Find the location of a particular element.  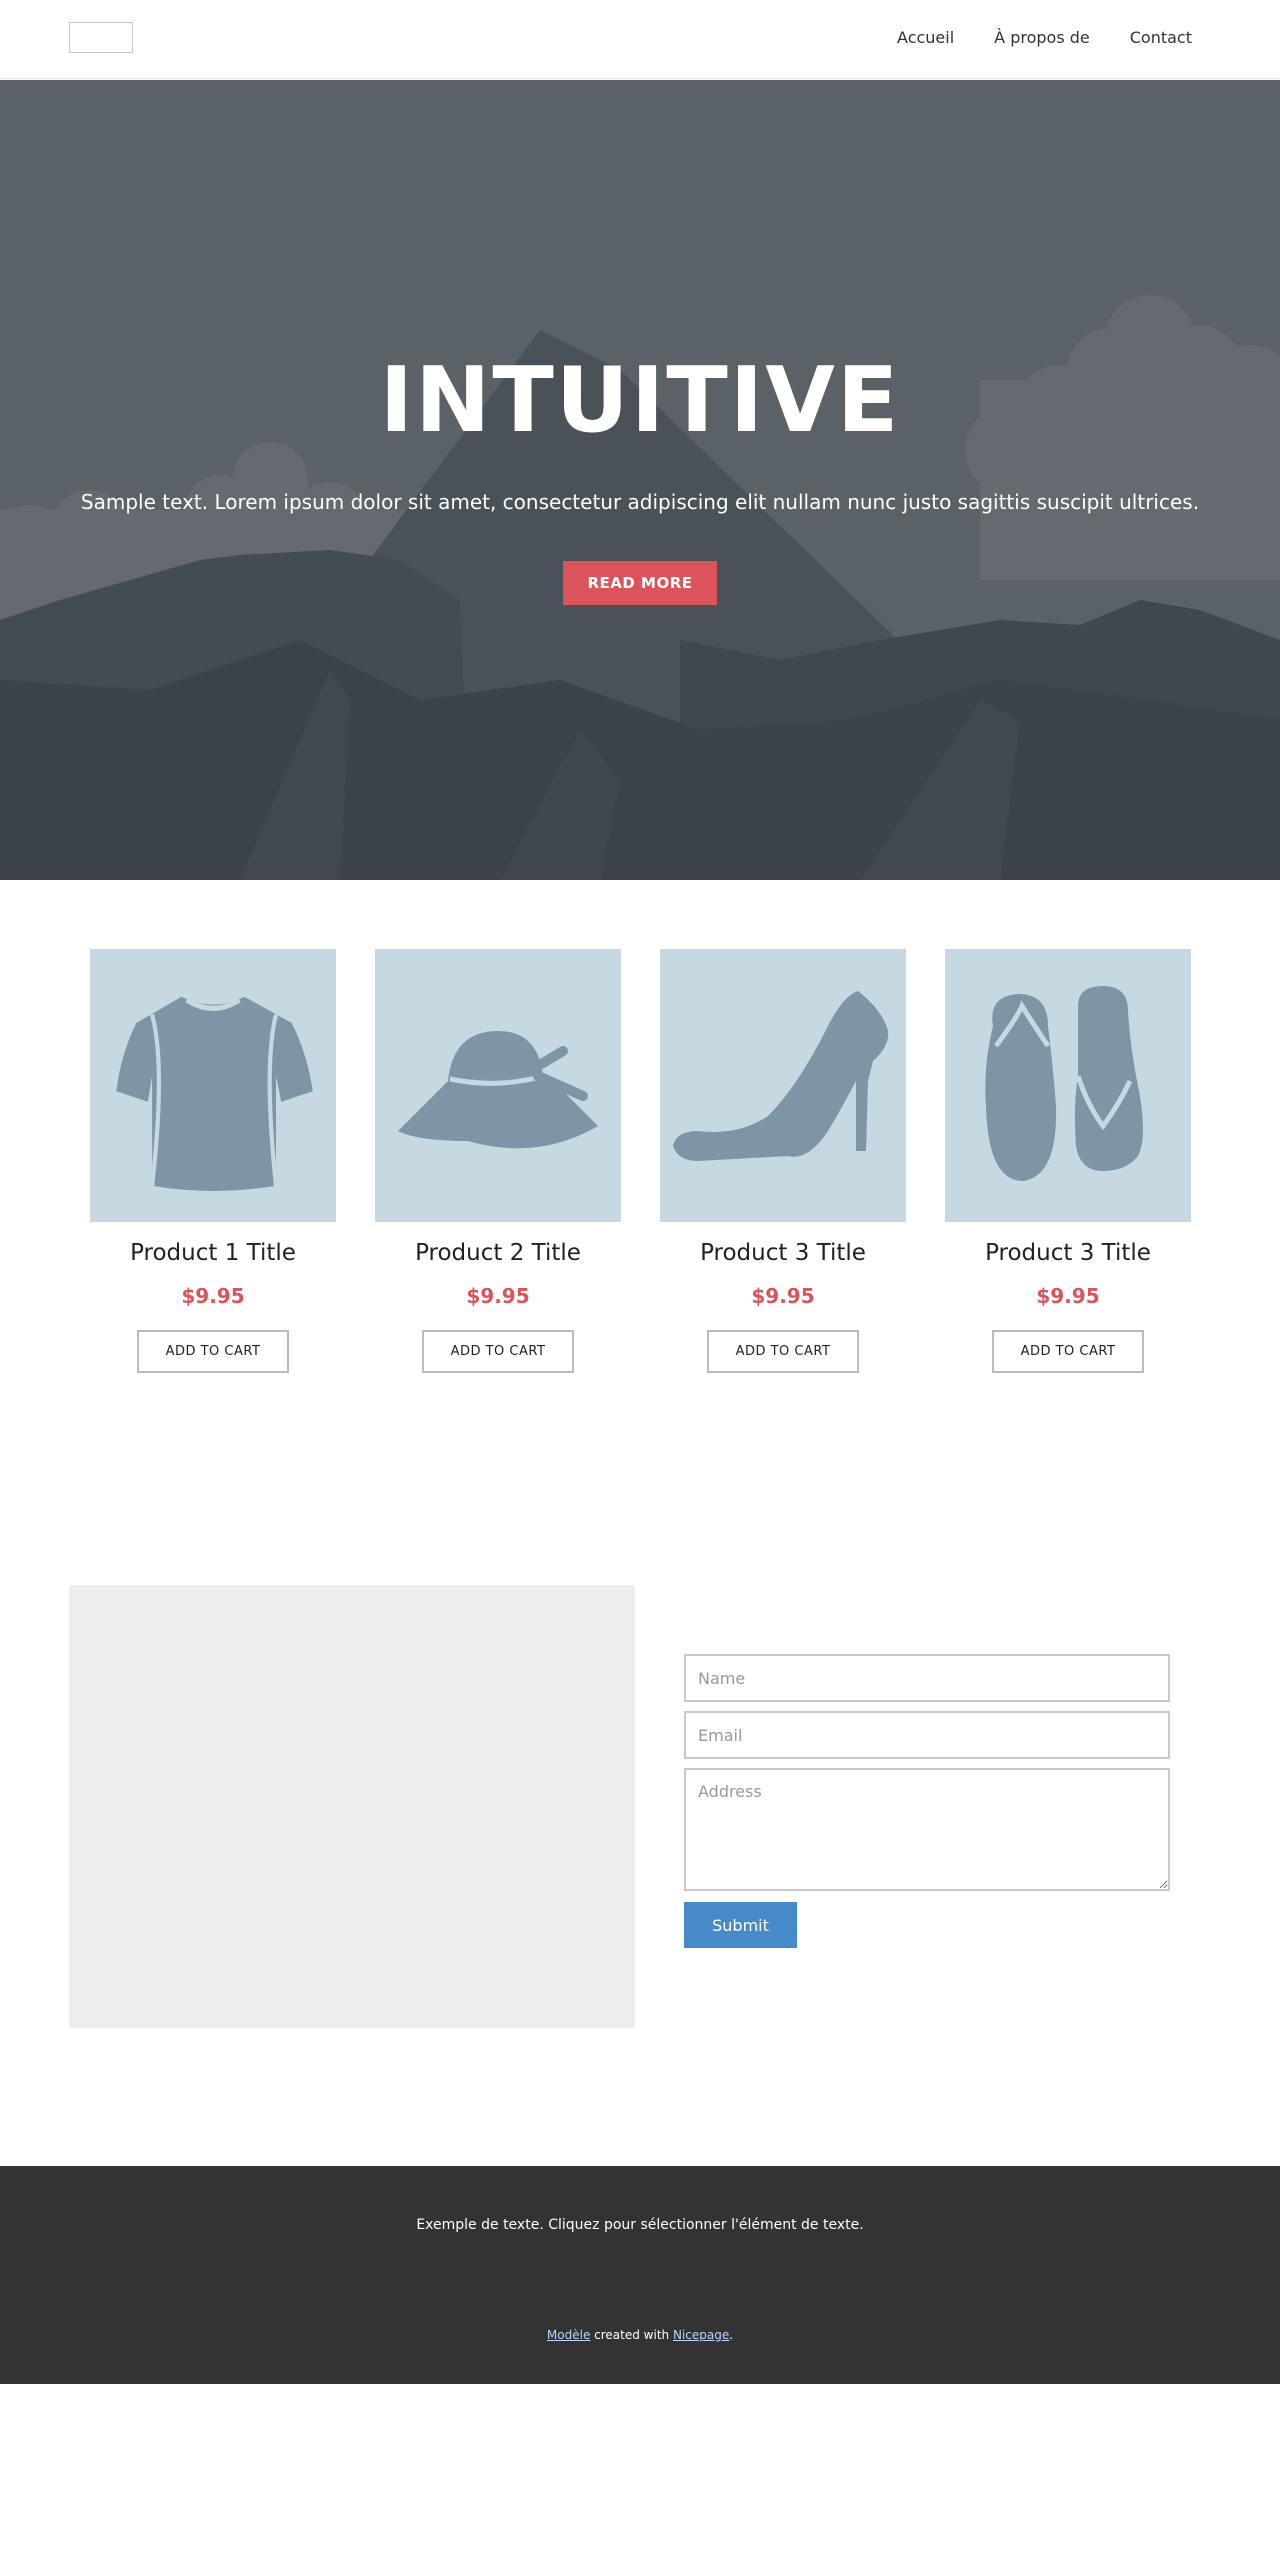

name-input is located at coordinates (927, 1678).